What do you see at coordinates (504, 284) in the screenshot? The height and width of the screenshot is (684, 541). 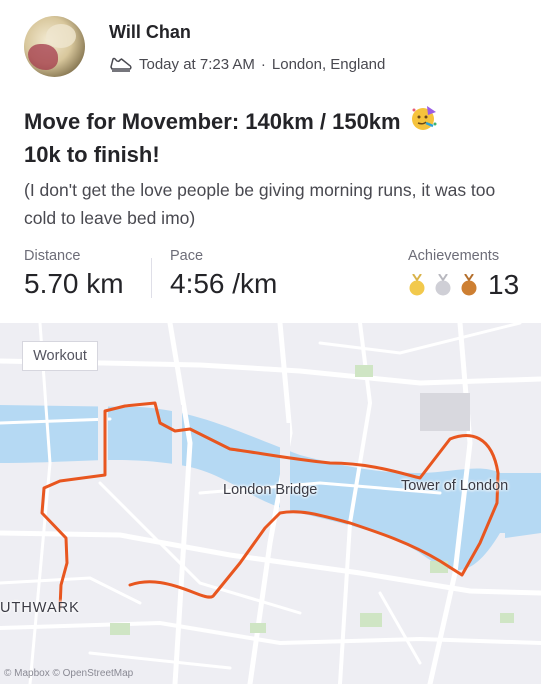 I see `achievements-count: 13` at bounding box center [504, 284].